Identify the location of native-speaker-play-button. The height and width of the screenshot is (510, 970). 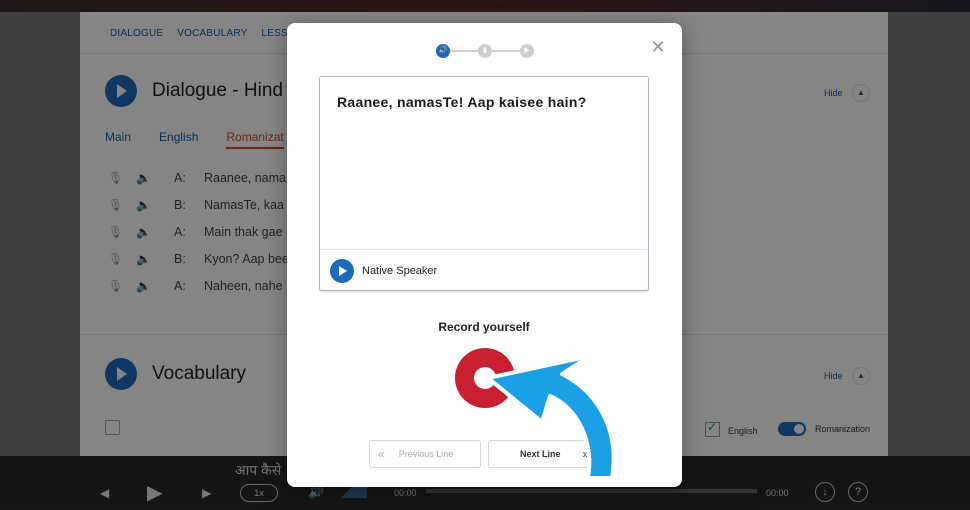
(342, 271).